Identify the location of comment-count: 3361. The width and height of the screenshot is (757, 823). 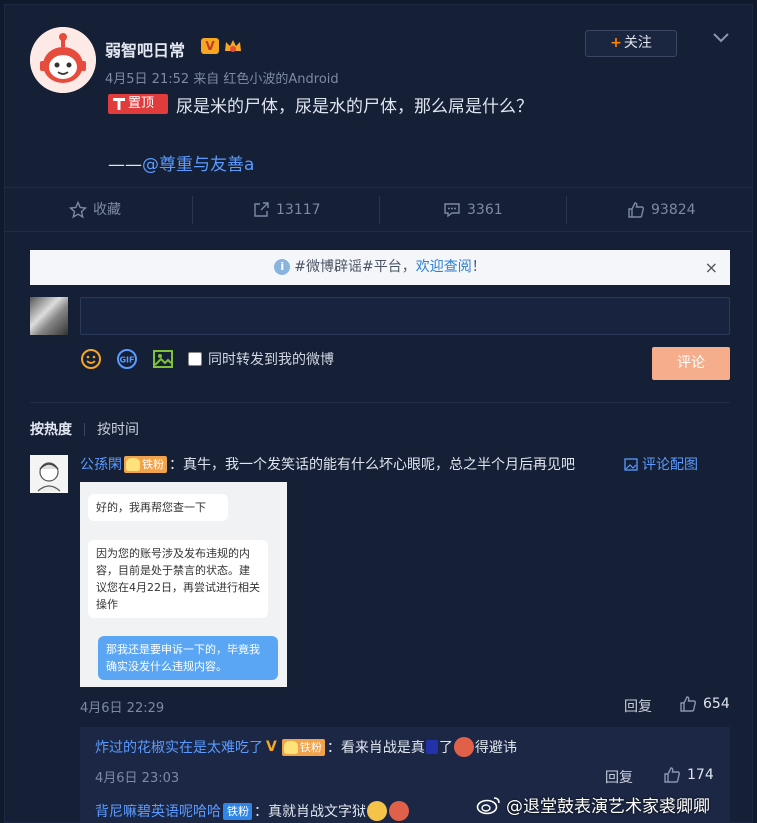
(485, 210).